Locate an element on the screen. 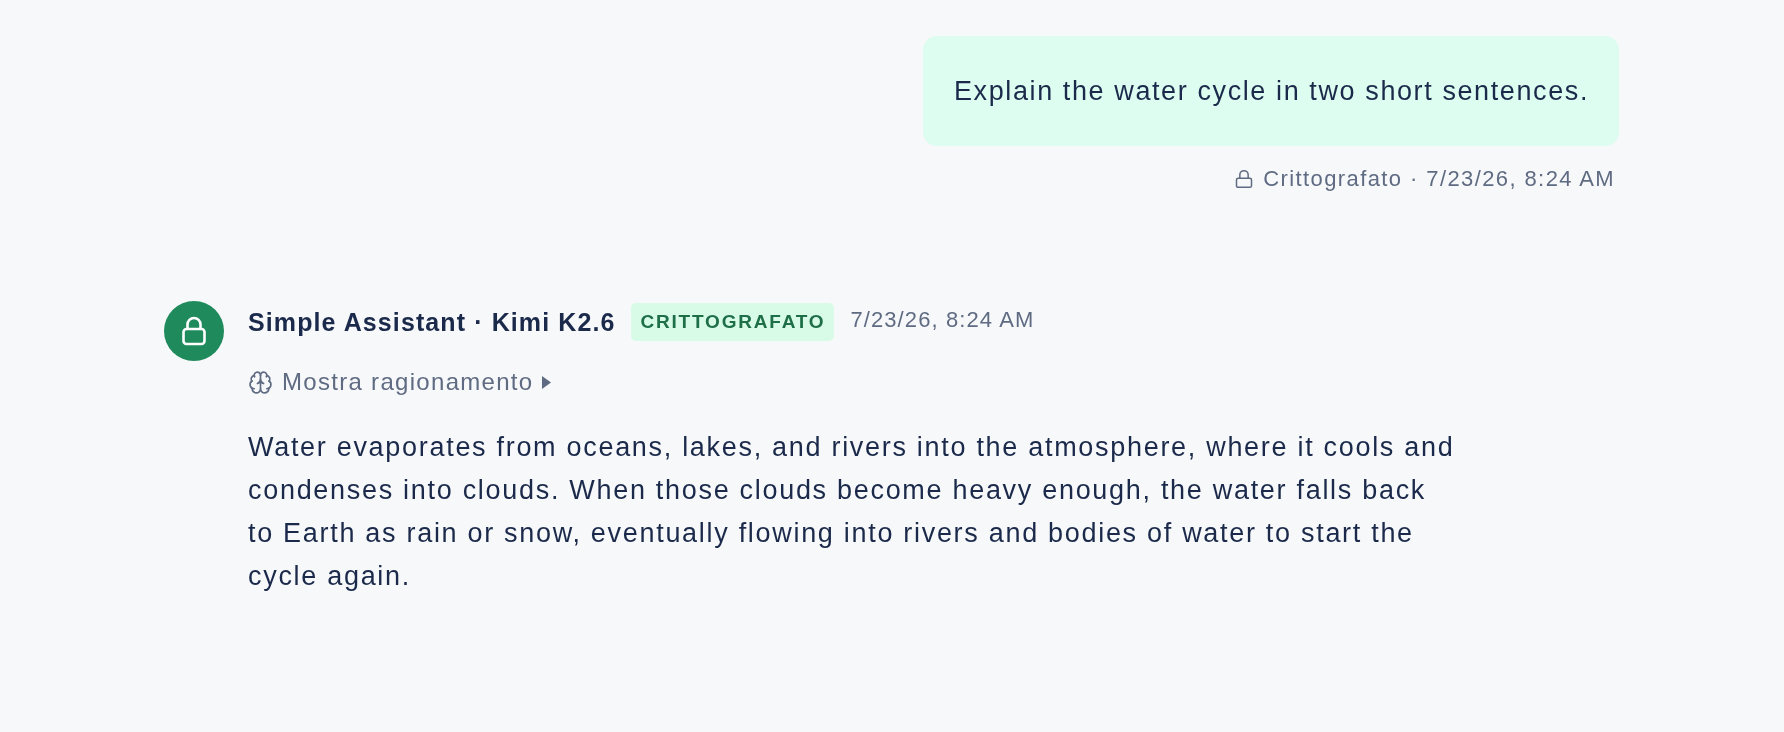 Image resolution: width=1784 pixels, height=732 pixels. reasoning-toggle: Mostra ragionamento is located at coordinates (400, 382).